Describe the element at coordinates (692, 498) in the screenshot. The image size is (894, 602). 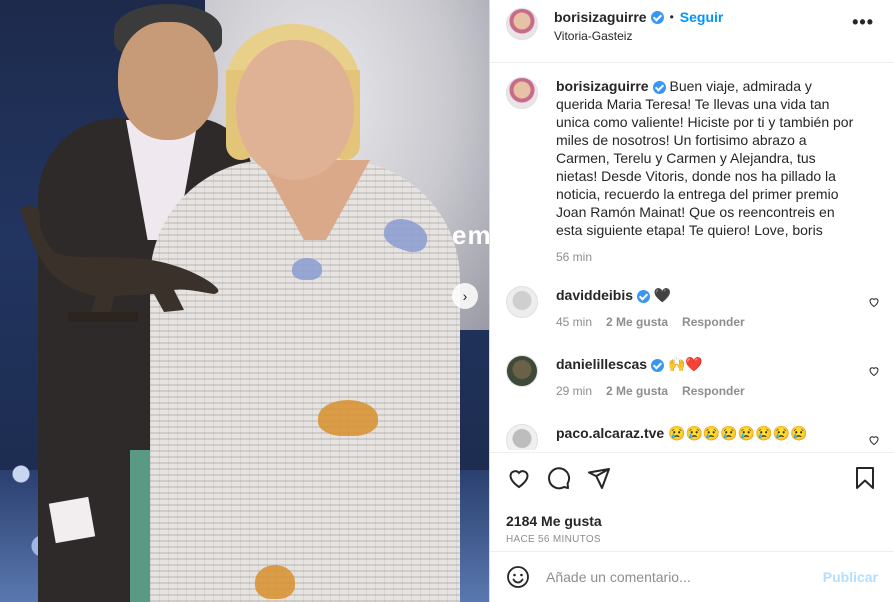
I see `post-actions: 2184 Me gusta HACE 56 MINUTOS` at that location.